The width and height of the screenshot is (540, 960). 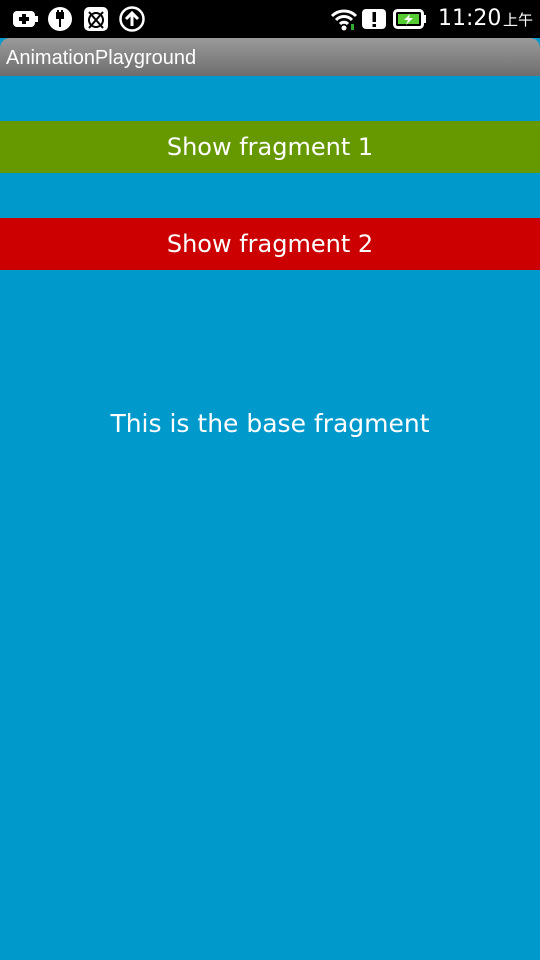 What do you see at coordinates (25, 19) in the screenshot?
I see `battery-saver-icon` at bounding box center [25, 19].